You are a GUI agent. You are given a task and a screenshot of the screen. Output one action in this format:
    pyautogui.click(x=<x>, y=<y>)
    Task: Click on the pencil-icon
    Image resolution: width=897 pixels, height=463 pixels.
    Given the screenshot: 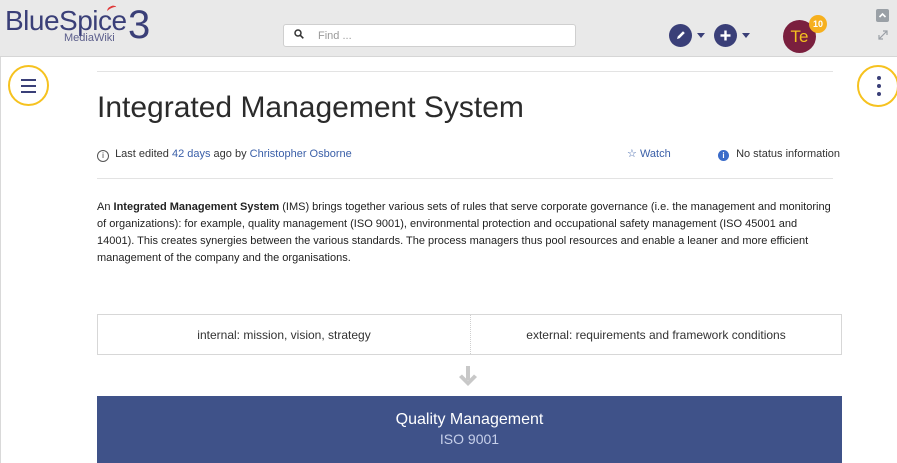 What is the action you would take?
    pyautogui.click(x=681, y=35)
    